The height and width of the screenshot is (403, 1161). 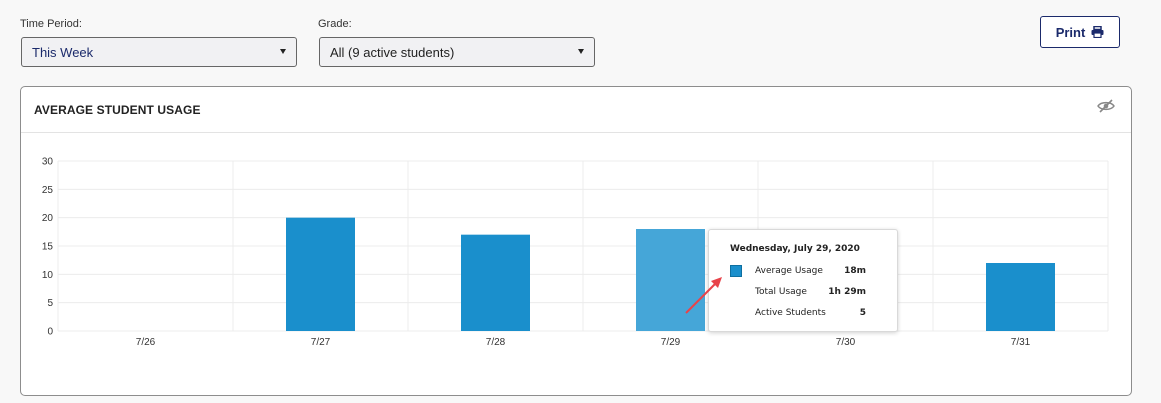 I want to click on tooltip-row-label: Average Usage, so click(x=789, y=271).